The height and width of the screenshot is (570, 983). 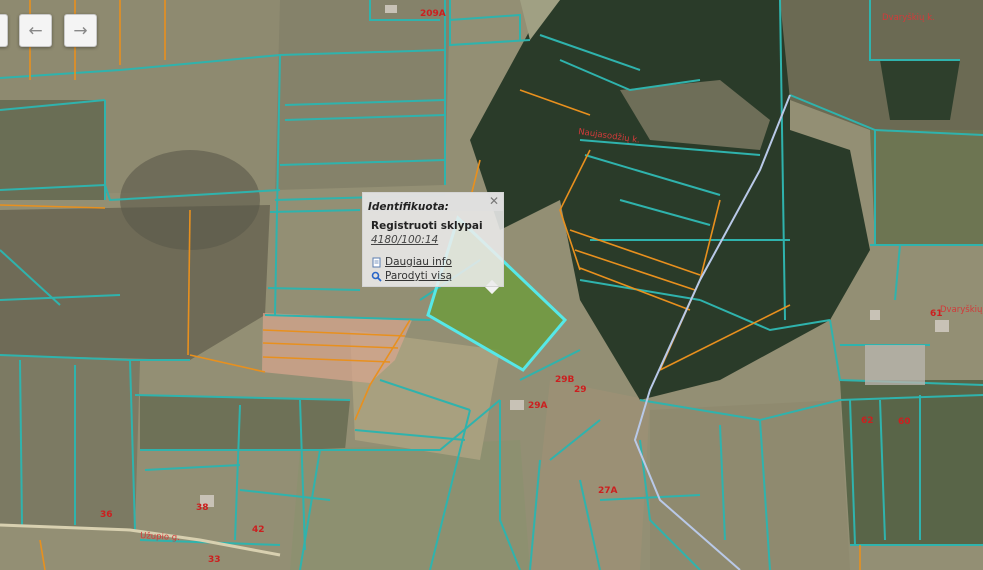 I want to click on popup-title: Identifikuota:, so click(x=408, y=207).